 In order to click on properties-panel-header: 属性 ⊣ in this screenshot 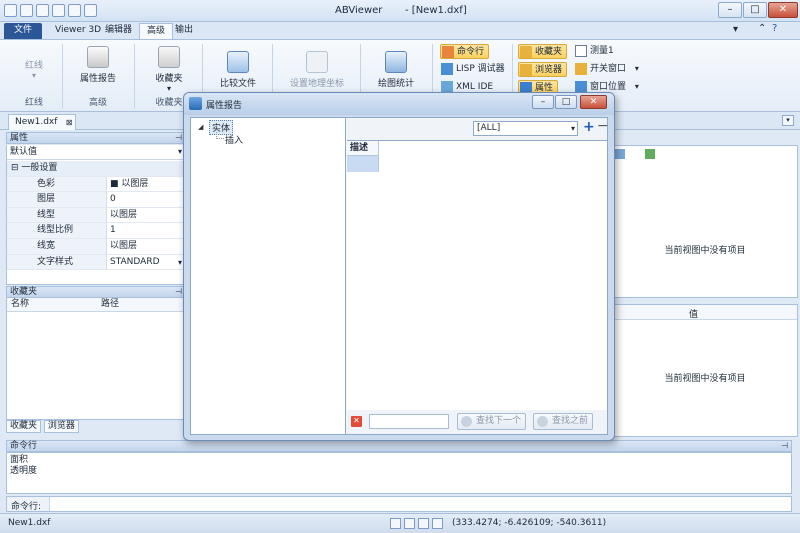, I will do `click(96, 138)`.